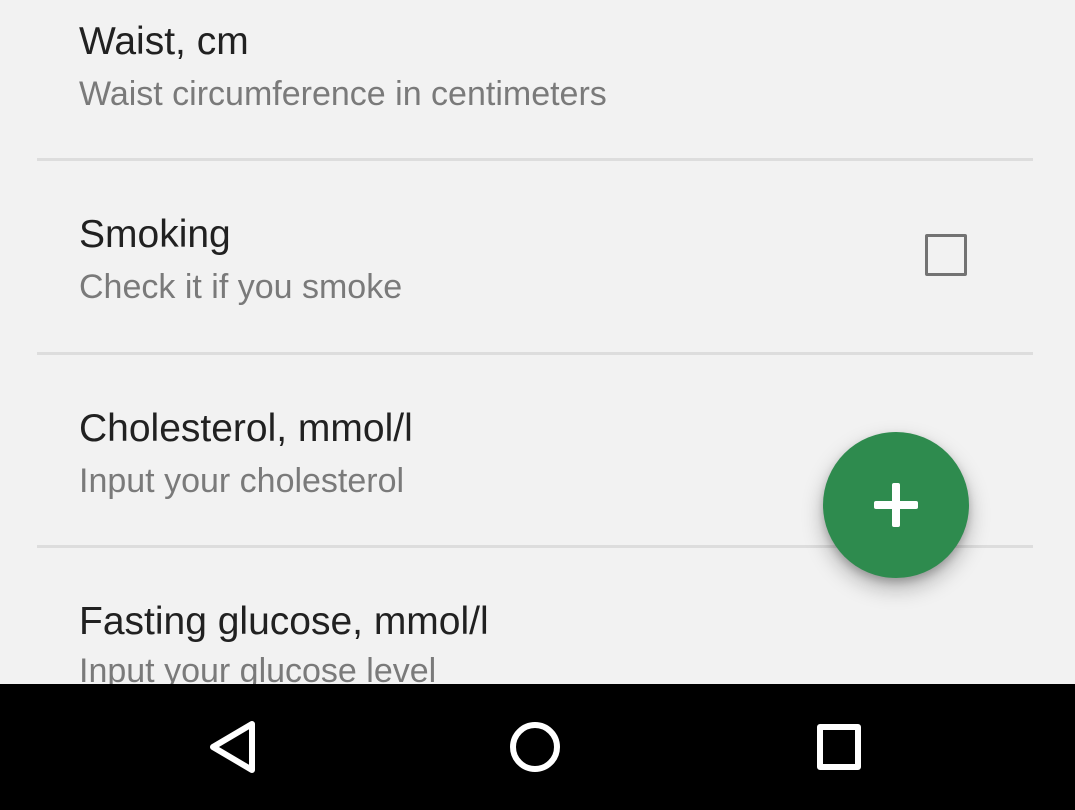 This screenshot has width=1075, height=810. What do you see at coordinates (343, 94) in the screenshot?
I see `pref-summary-waist: Waist circumference in centimeters` at bounding box center [343, 94].